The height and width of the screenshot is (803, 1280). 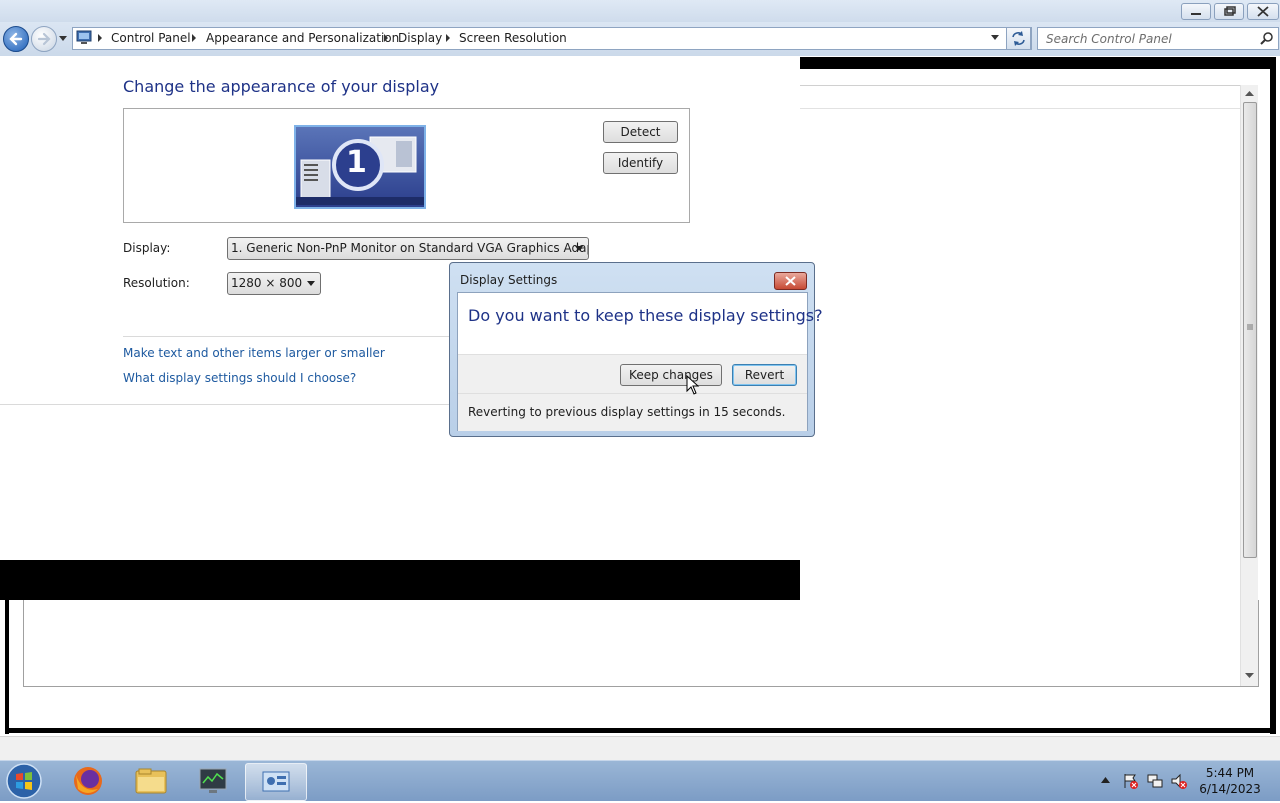 I want to click on restore-button, so click(x=1229, y=11).